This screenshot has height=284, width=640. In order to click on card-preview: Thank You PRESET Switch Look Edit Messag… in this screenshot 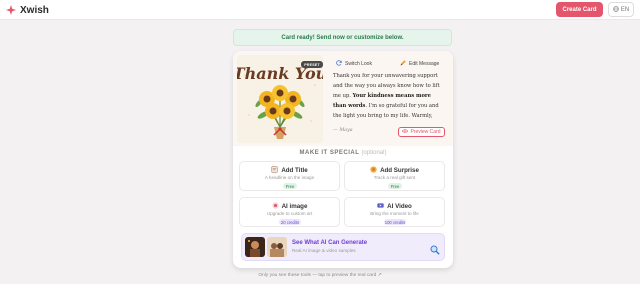, I will do `click(343, 98)`.